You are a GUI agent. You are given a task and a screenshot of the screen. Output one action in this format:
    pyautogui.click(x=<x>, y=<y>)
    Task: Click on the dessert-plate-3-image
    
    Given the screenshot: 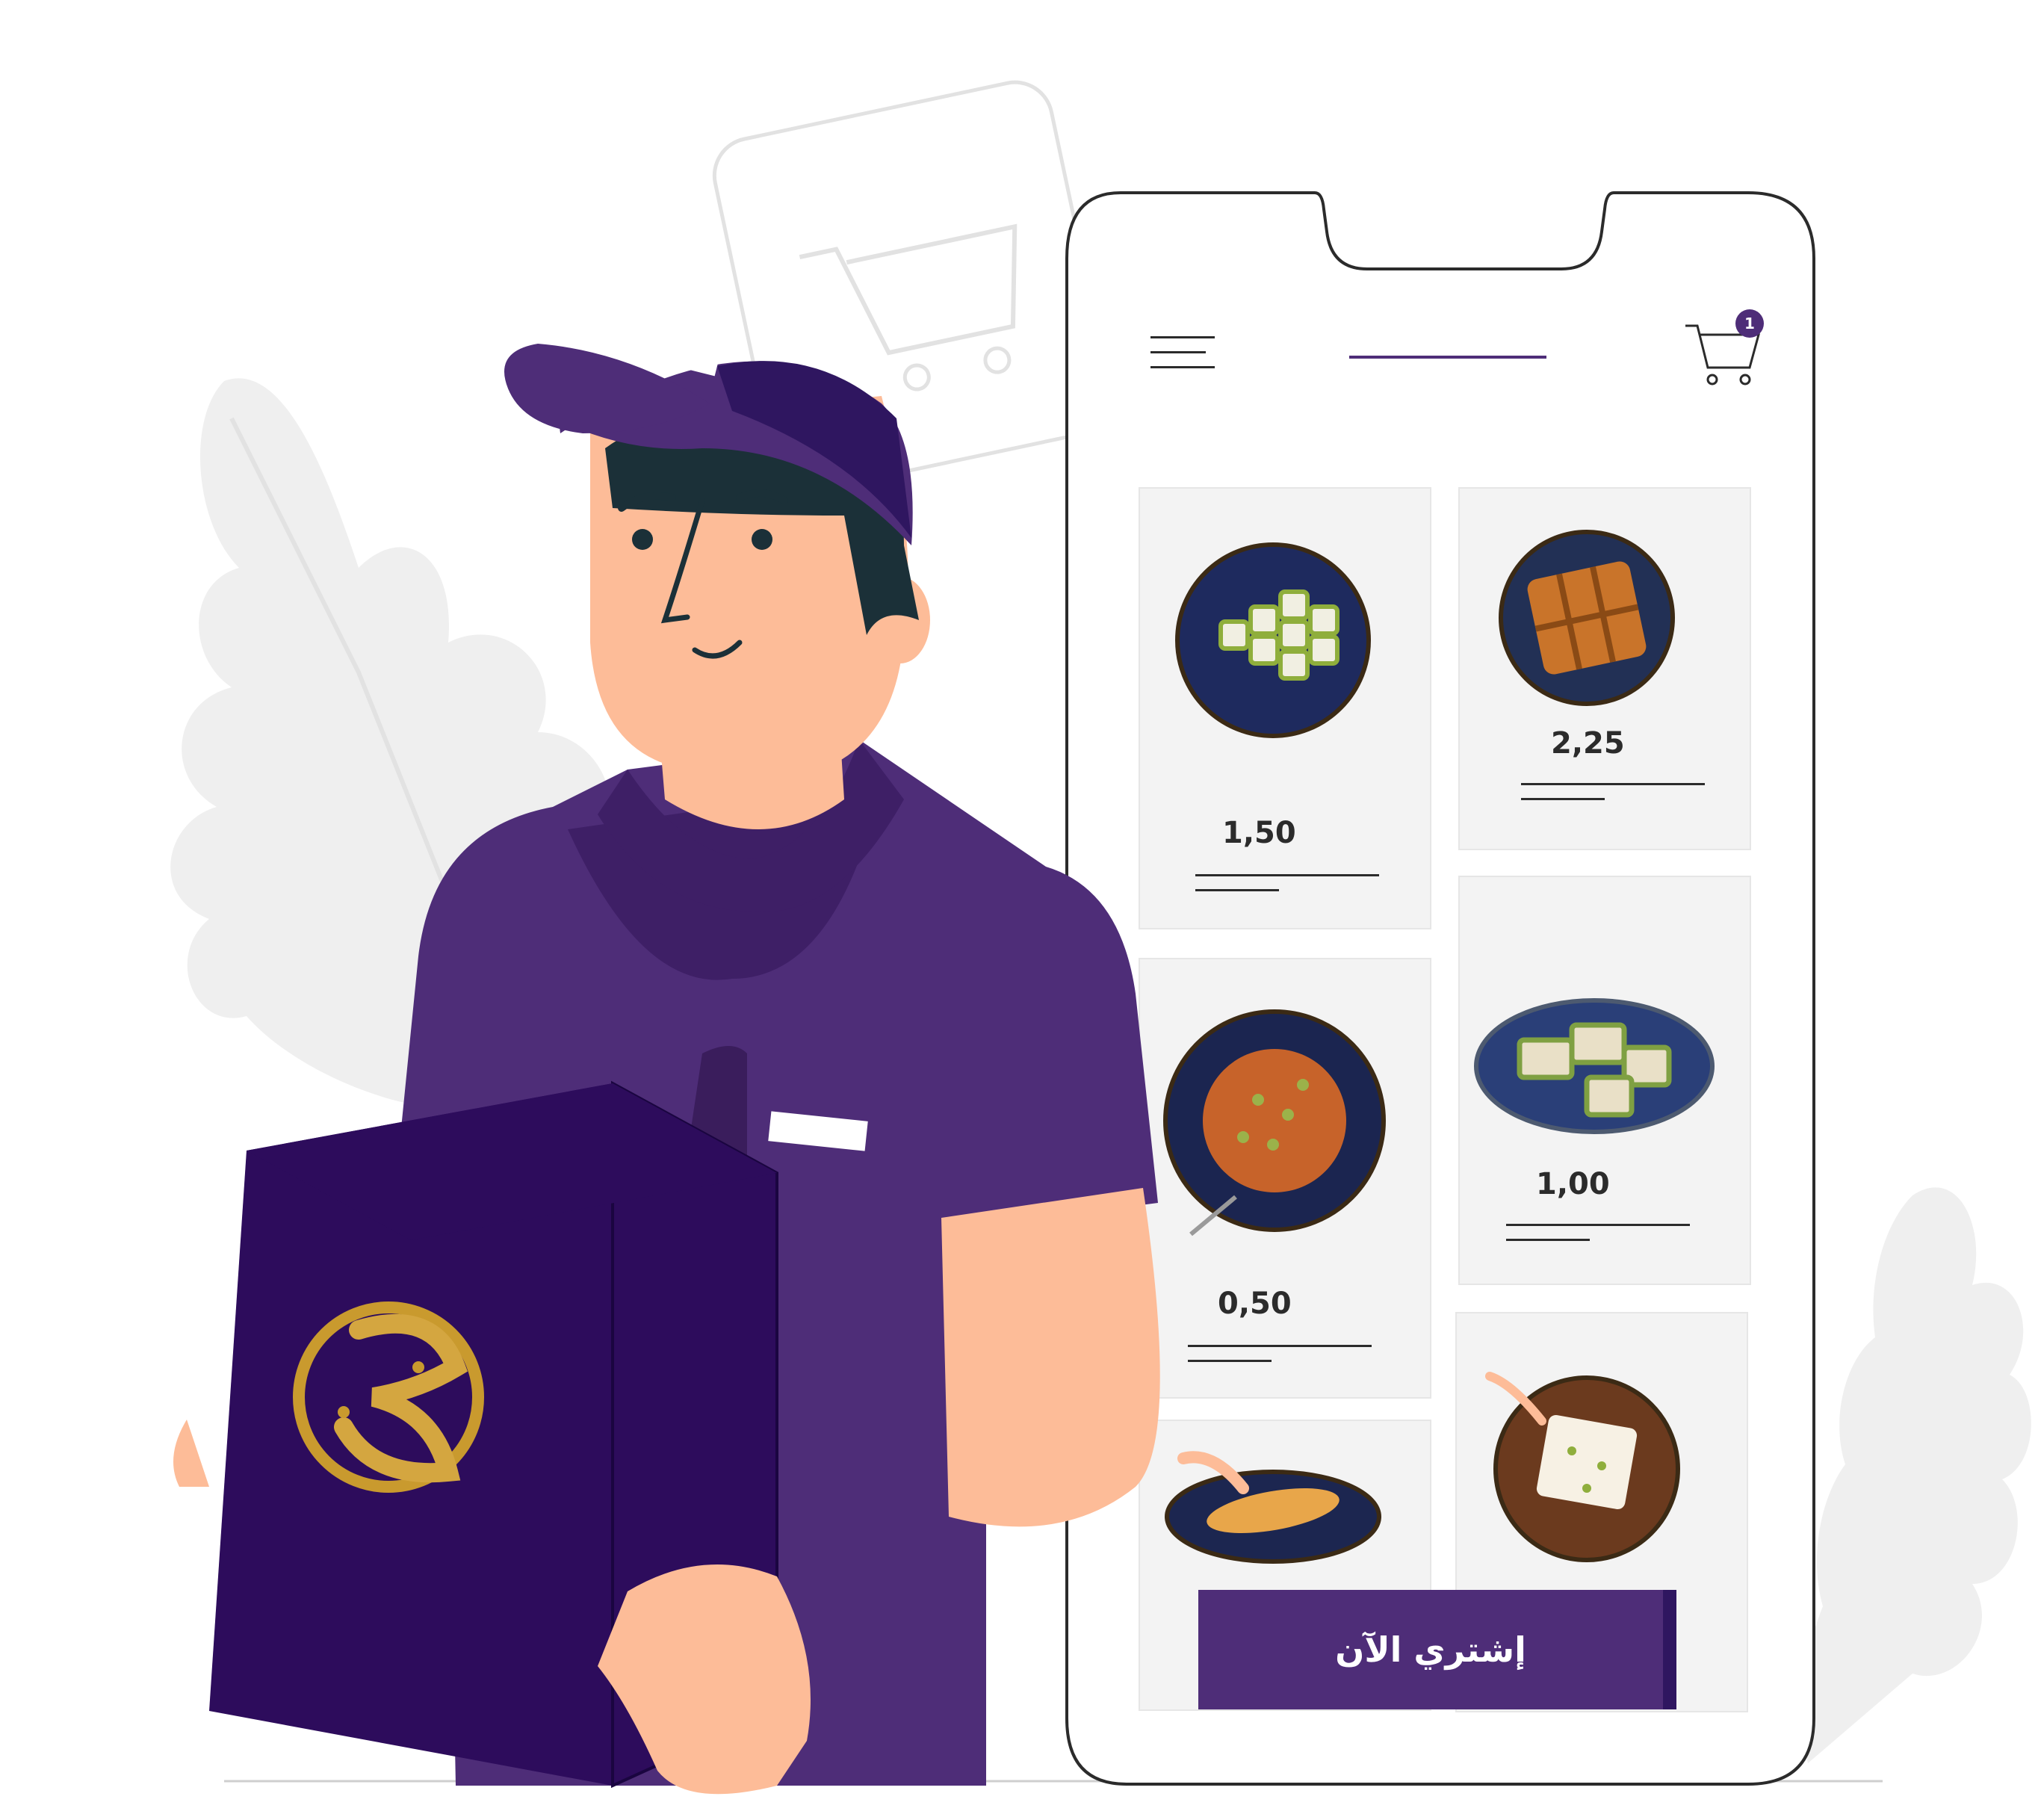 What is the action you would take?
    pyautogui.click(x=1275, y=1122)
    